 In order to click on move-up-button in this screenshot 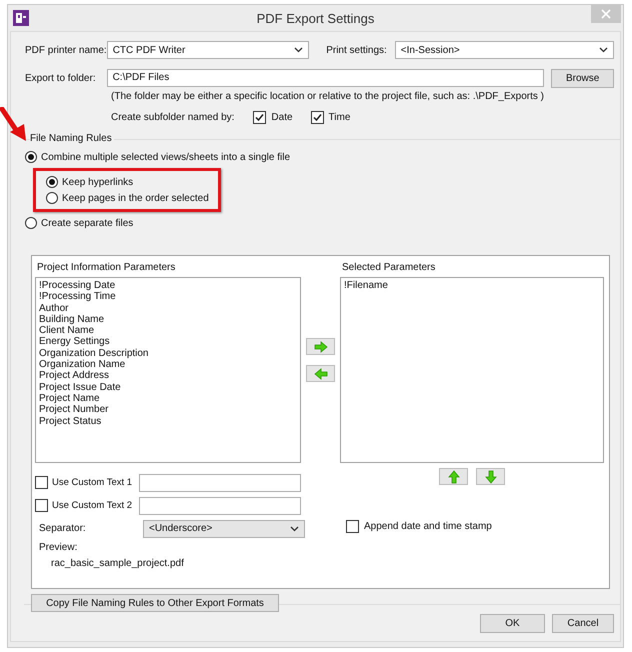, I will do `click(453, 476)`.